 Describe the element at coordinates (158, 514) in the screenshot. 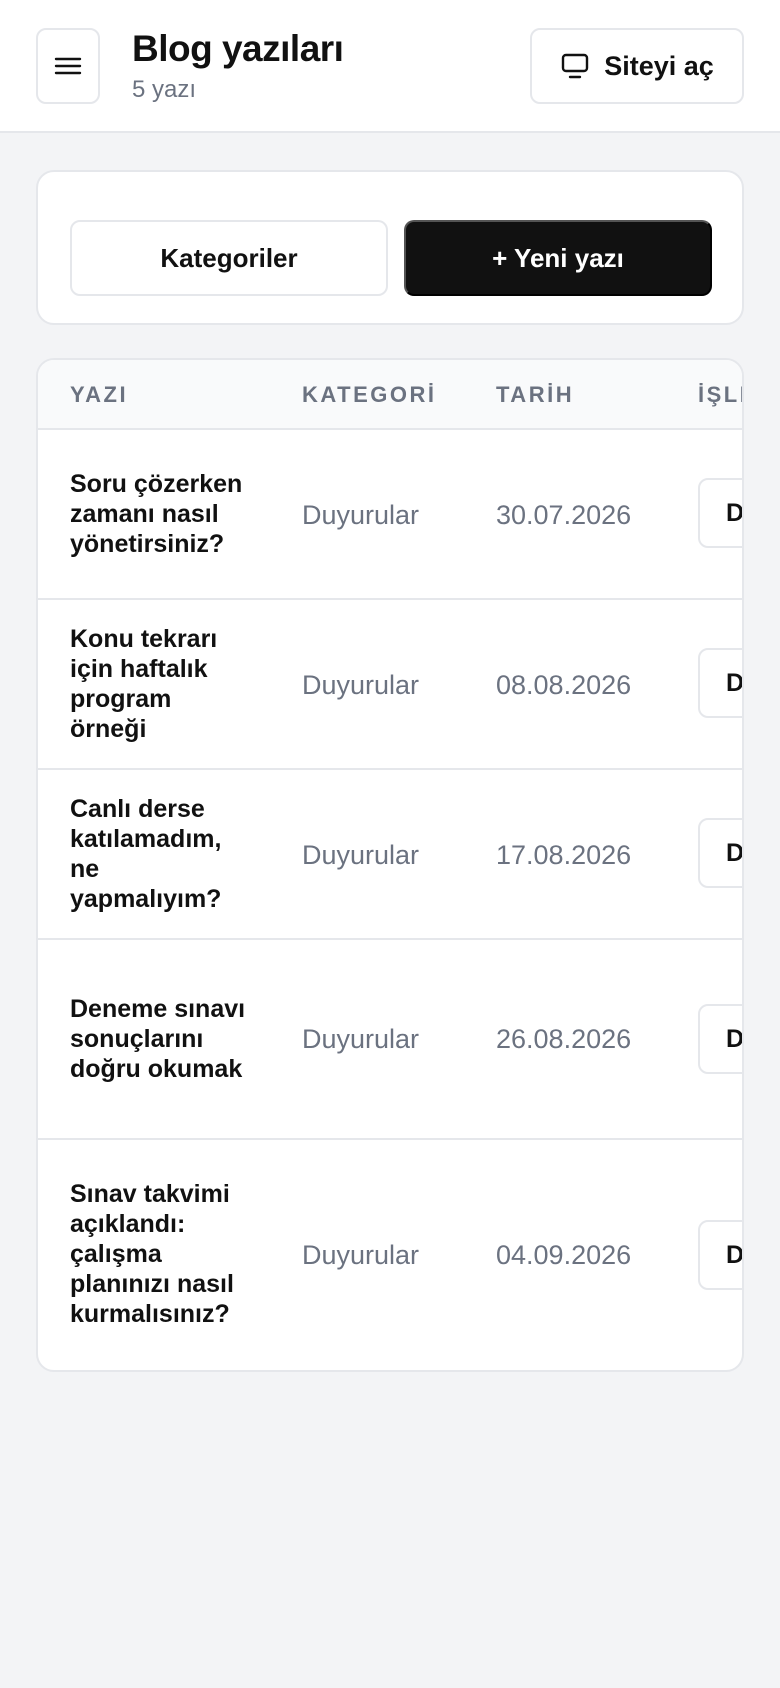

I see `post-title: Soru çözerken zamanı nasıl yönetirsiniz?` at that location.